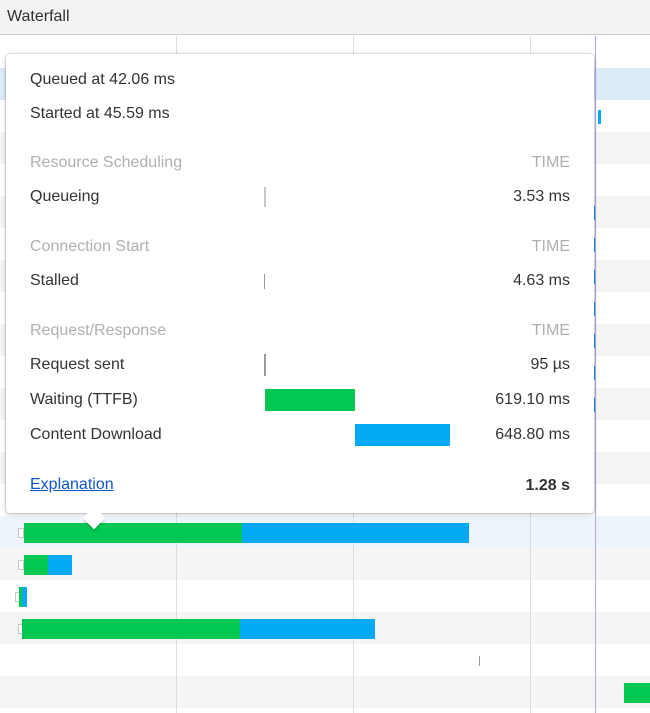 This screenshot has height=713, width=650. What do you see at coordinates (595, 374) in the screenshot?
I see `timeline-marker` at bounding box center [595, 374].